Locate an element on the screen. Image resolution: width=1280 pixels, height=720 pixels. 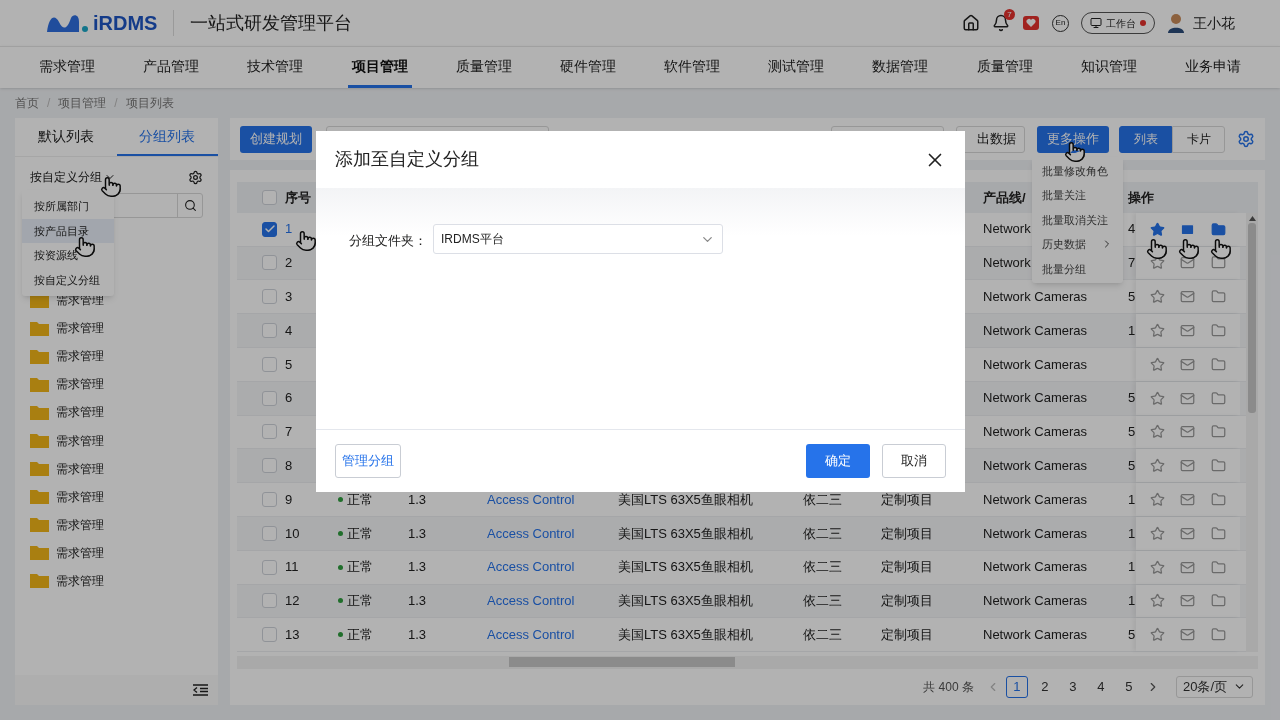
create-plan-button: 创建规划 is located at coordinates (276, 139).